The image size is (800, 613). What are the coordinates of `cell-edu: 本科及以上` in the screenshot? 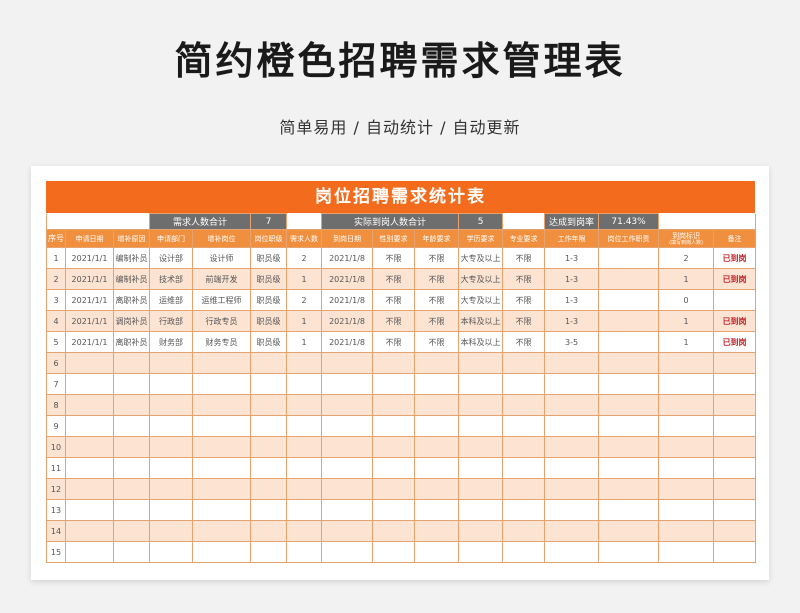 It's located at (481, 342).